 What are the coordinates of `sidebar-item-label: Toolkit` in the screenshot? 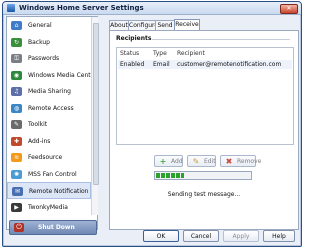 It's located at (38, 124).